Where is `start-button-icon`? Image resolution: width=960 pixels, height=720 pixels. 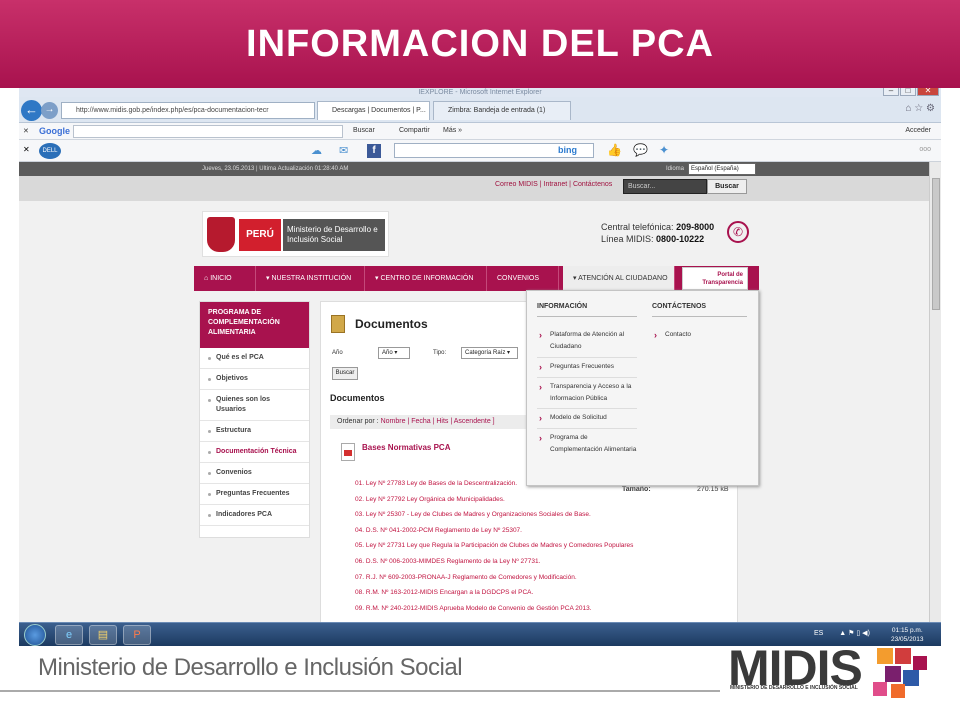 start-button-icon is located at coordinates (35, 635).